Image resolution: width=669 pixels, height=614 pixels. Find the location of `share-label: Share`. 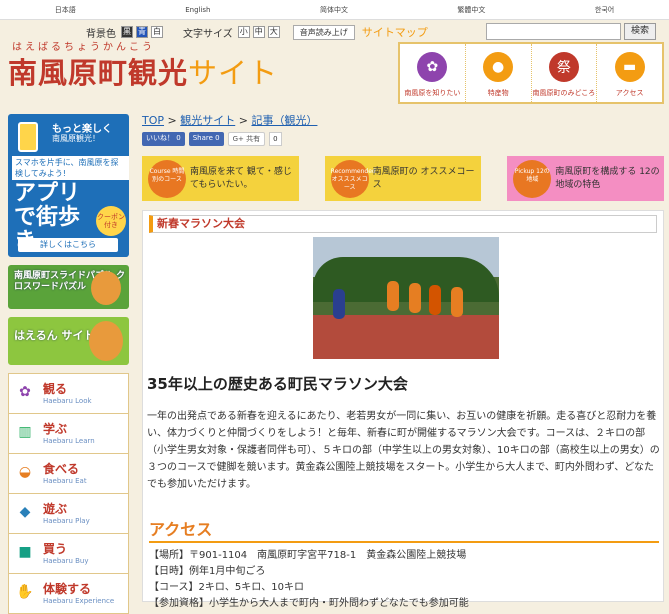

share-label: Share is located at coordinates (202, 138).